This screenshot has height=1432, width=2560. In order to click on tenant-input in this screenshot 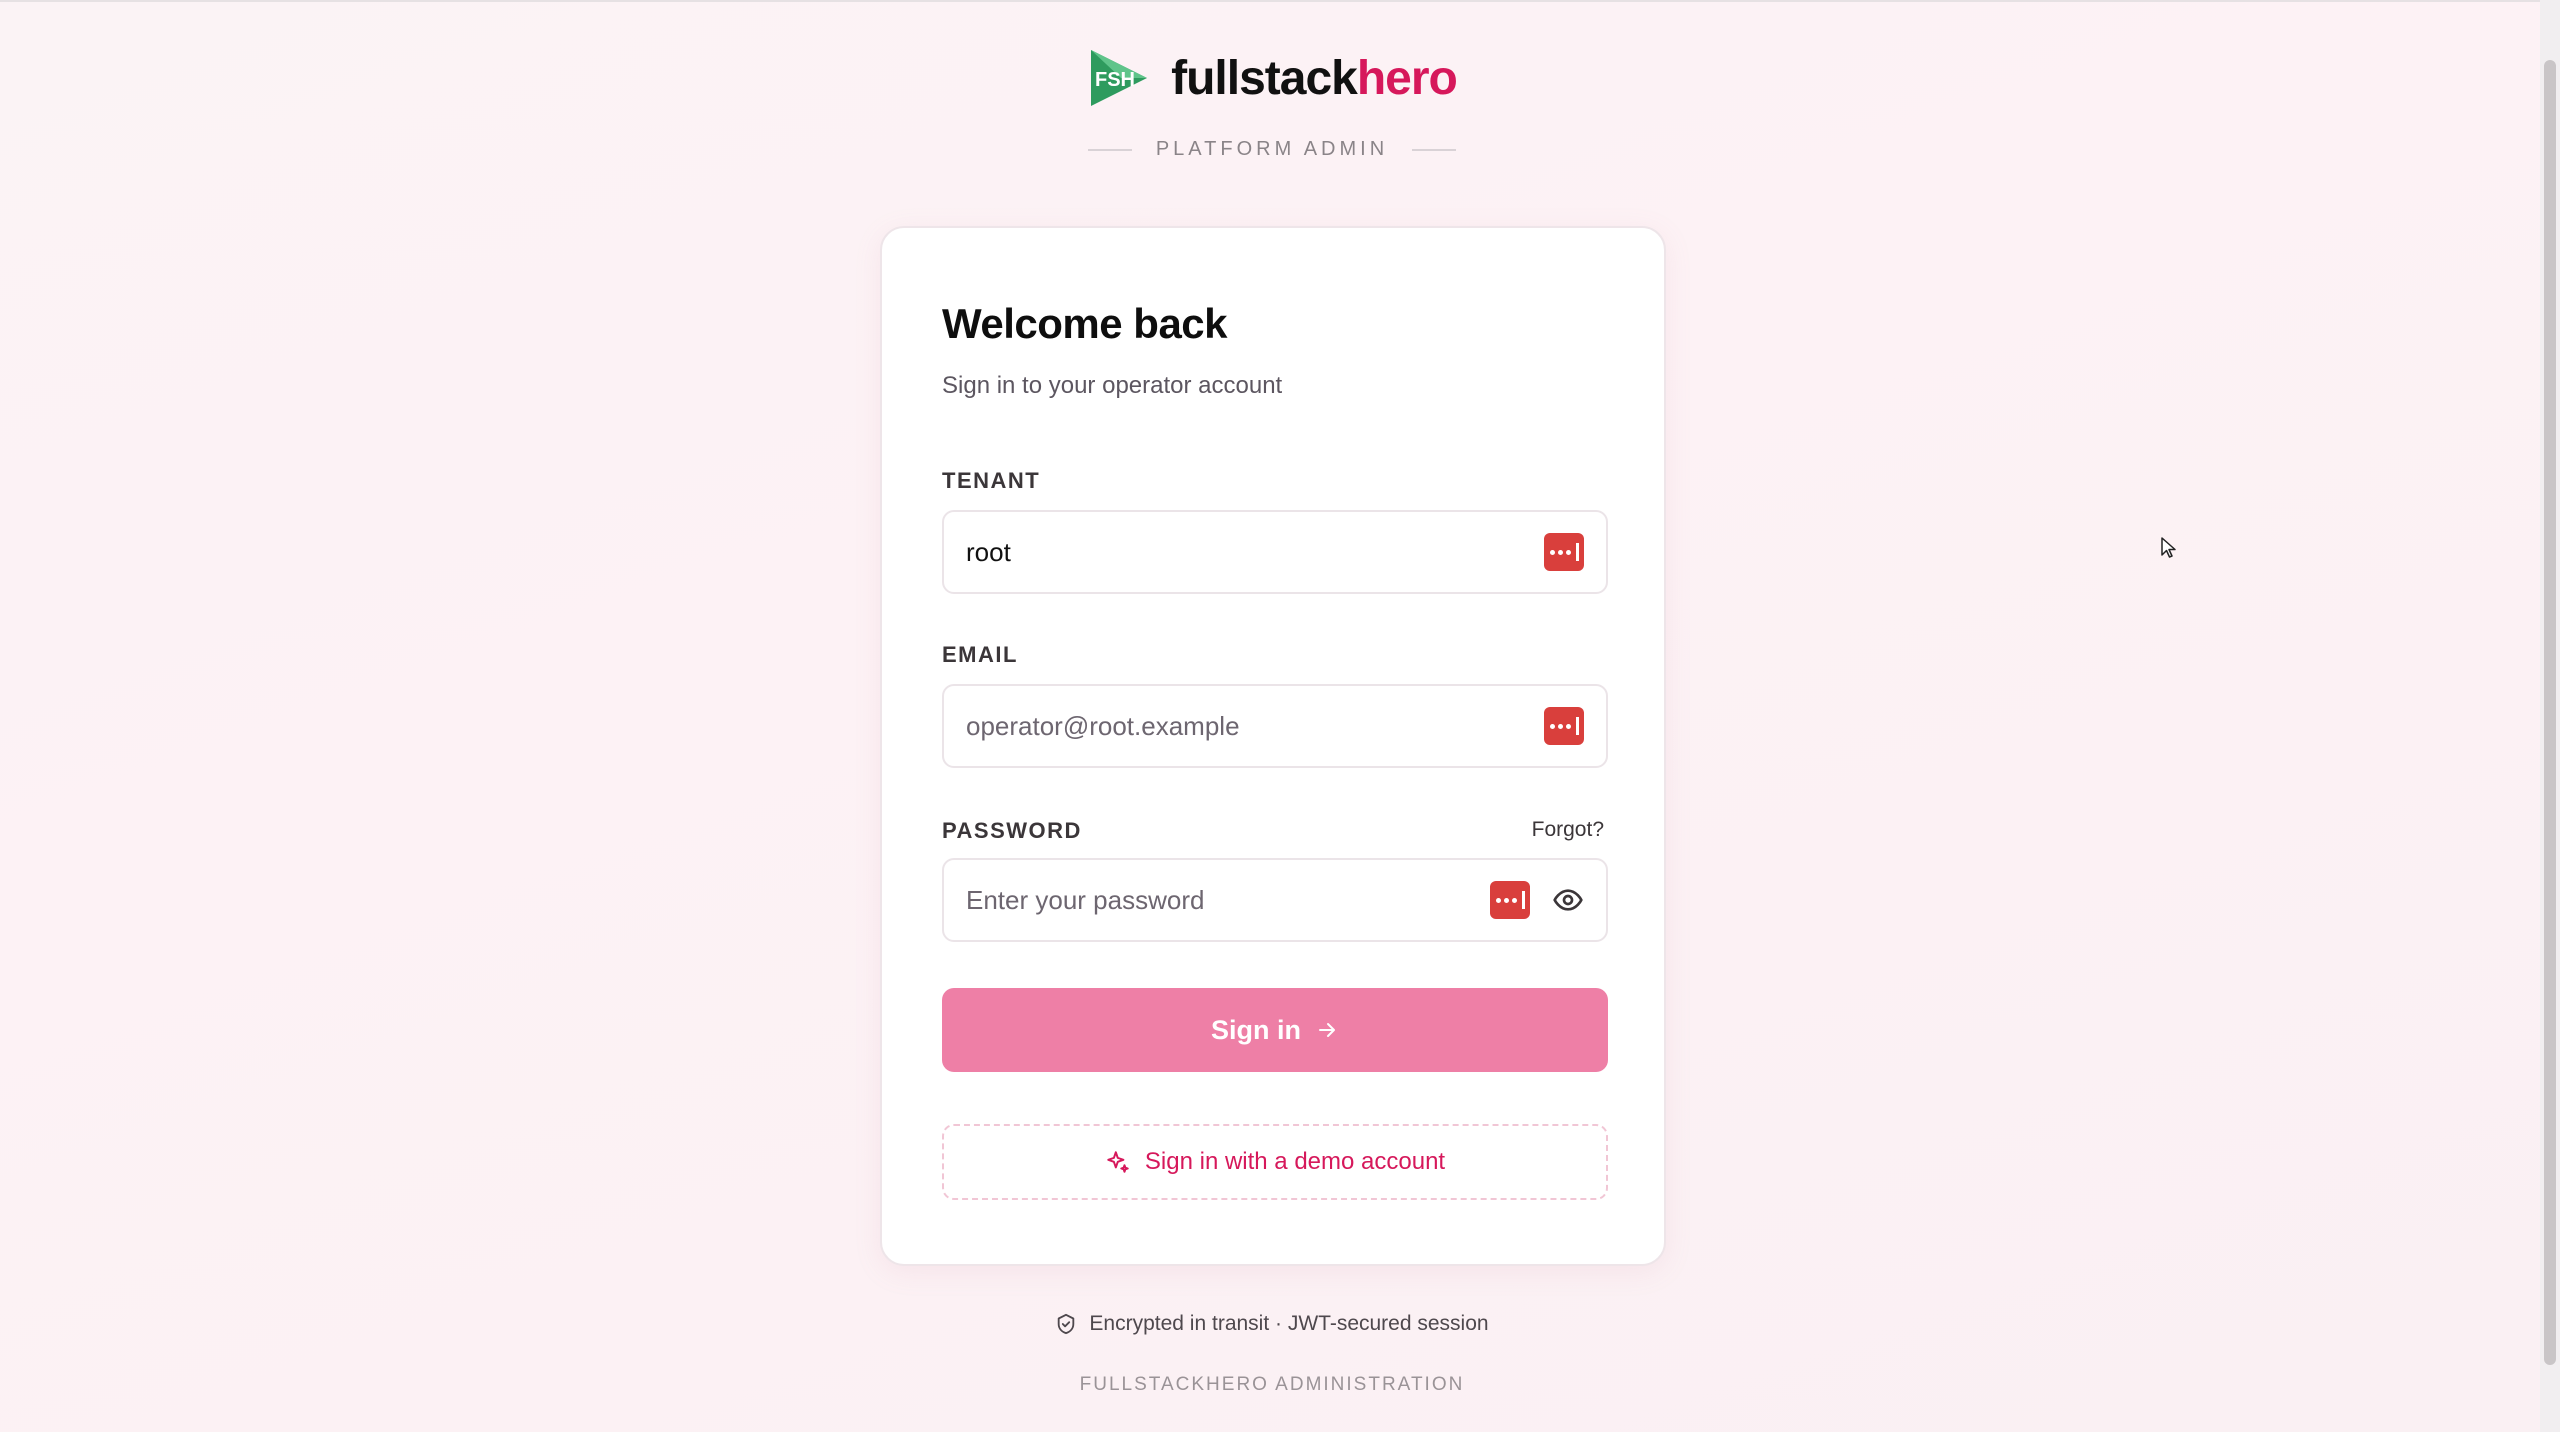, I will do `click(1255, 552)`.